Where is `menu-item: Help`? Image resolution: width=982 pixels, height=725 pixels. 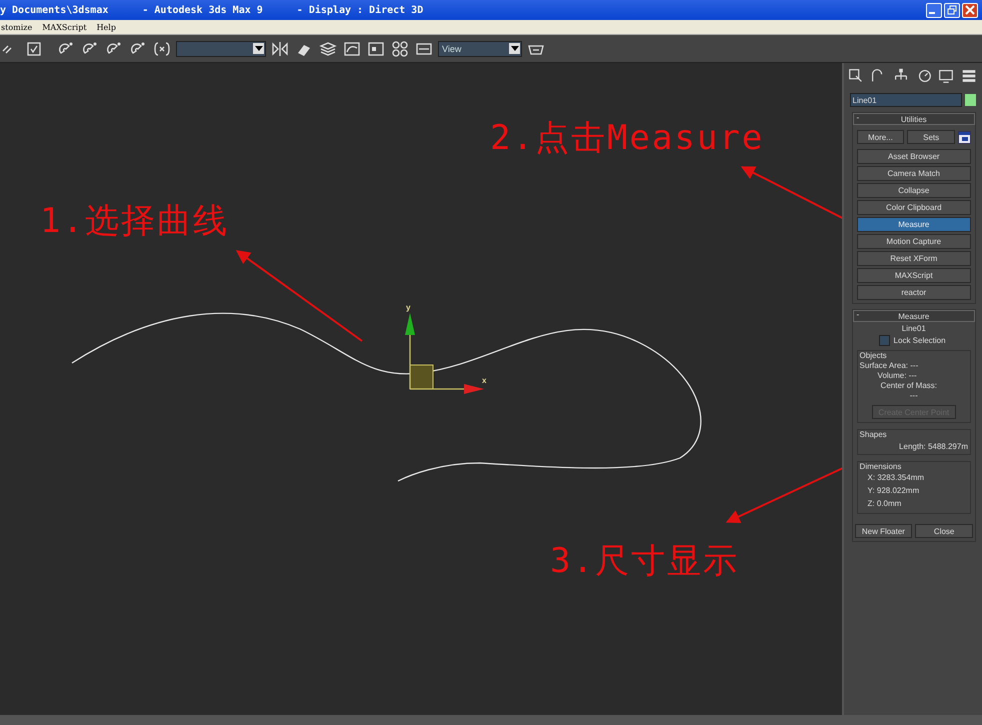
menu-item: Help is located at coordinates (106, 27).